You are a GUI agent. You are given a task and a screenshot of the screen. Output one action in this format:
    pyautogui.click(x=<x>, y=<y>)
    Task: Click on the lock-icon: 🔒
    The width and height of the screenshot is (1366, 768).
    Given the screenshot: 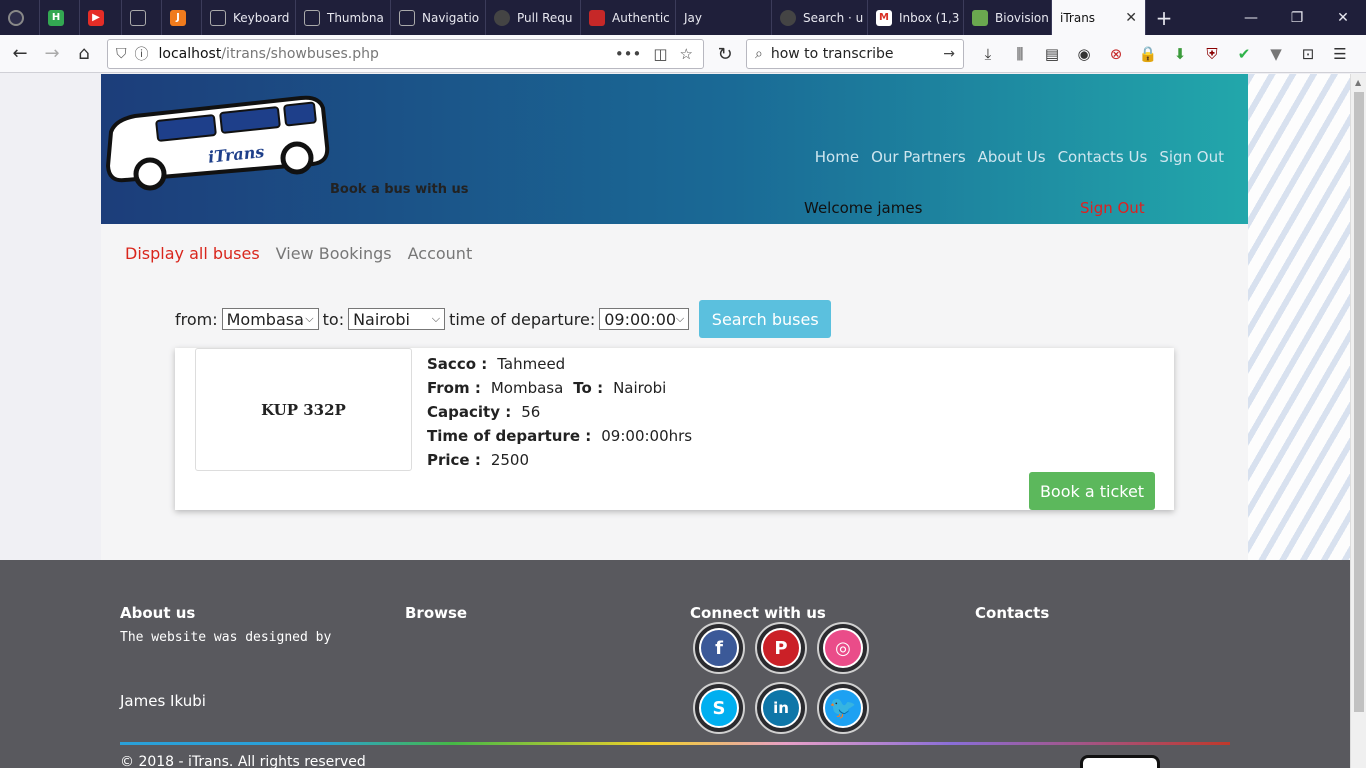 What is the action you would take?
    pyautogui.click(x=1148, y=54)
    